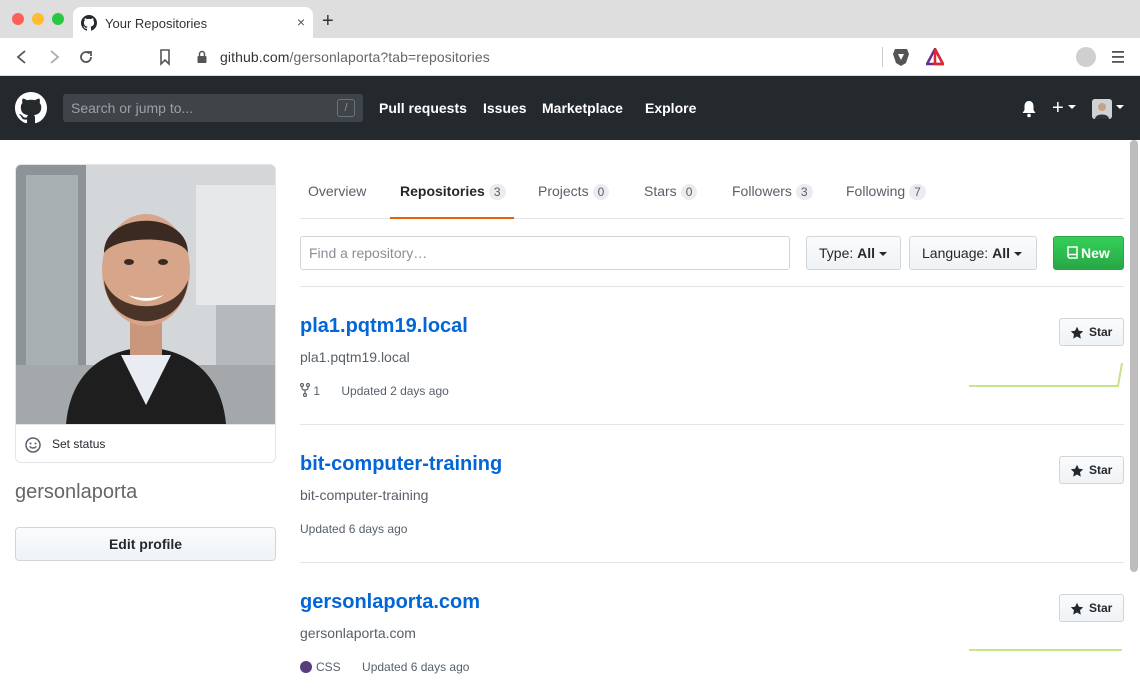 This screenshot has width=1140, height=700. What do you see at coordinates (762, 191) in the screenshot?
I see `tab-followers-label: Followers` at bounding box center [762, 191].